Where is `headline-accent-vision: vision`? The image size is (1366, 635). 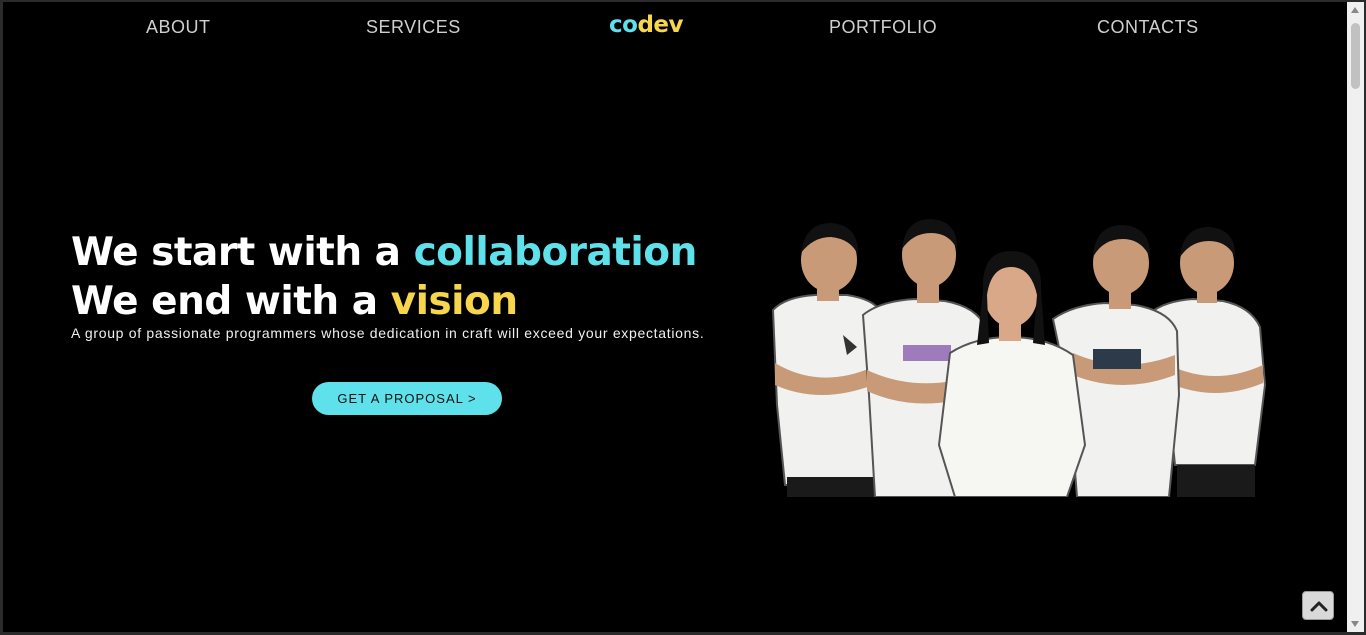
headline-accent-vision: vision is located at coordinates (454, 301).